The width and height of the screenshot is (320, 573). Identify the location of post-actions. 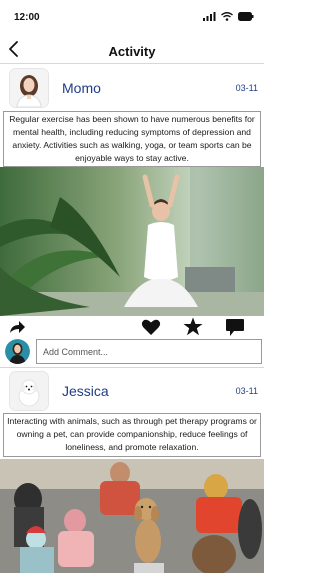
(132, 327).